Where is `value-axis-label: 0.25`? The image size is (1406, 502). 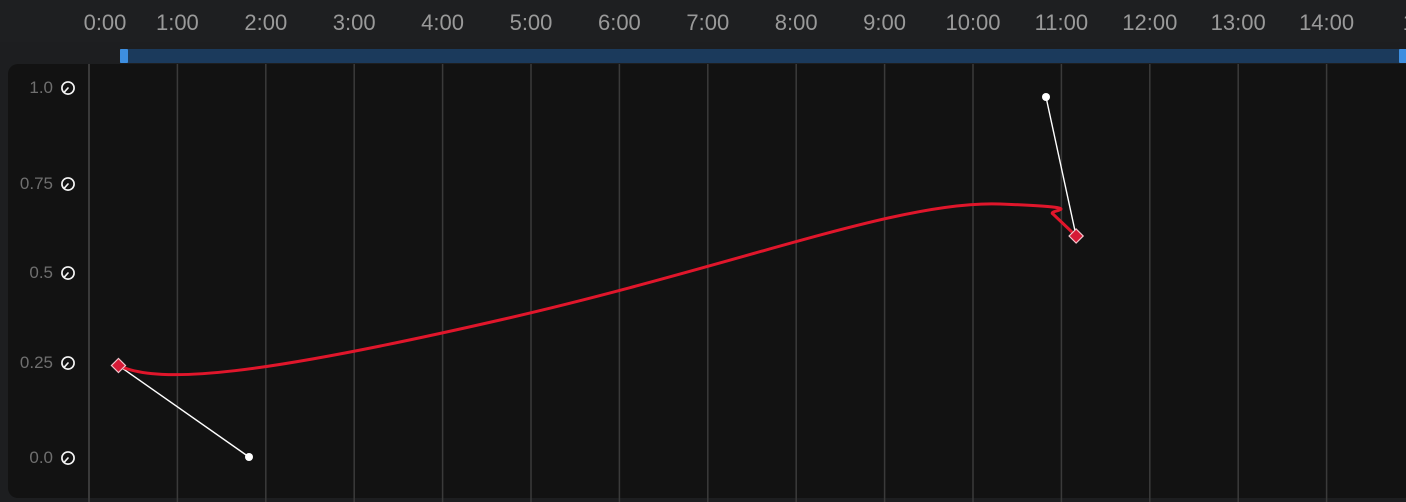
value-axis-label: 0.25 is located at coordinates (36, 362).